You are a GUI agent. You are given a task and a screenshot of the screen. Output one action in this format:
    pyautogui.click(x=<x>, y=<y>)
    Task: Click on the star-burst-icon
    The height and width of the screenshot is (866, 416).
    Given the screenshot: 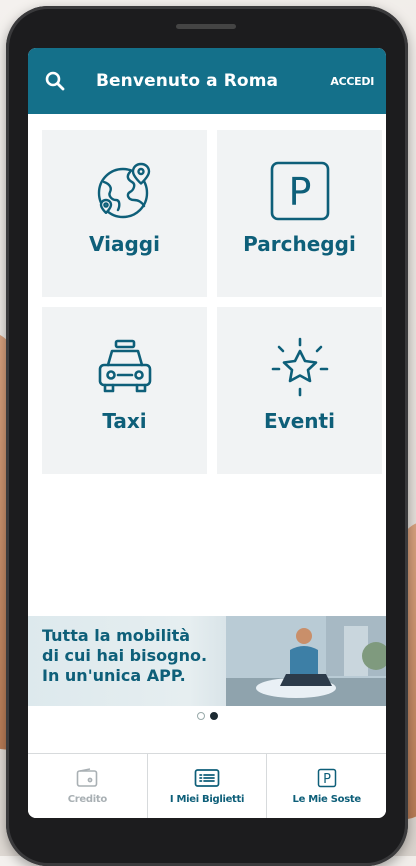 What is the action you would take?
    pyautogui.click(x=299, y=367)
    